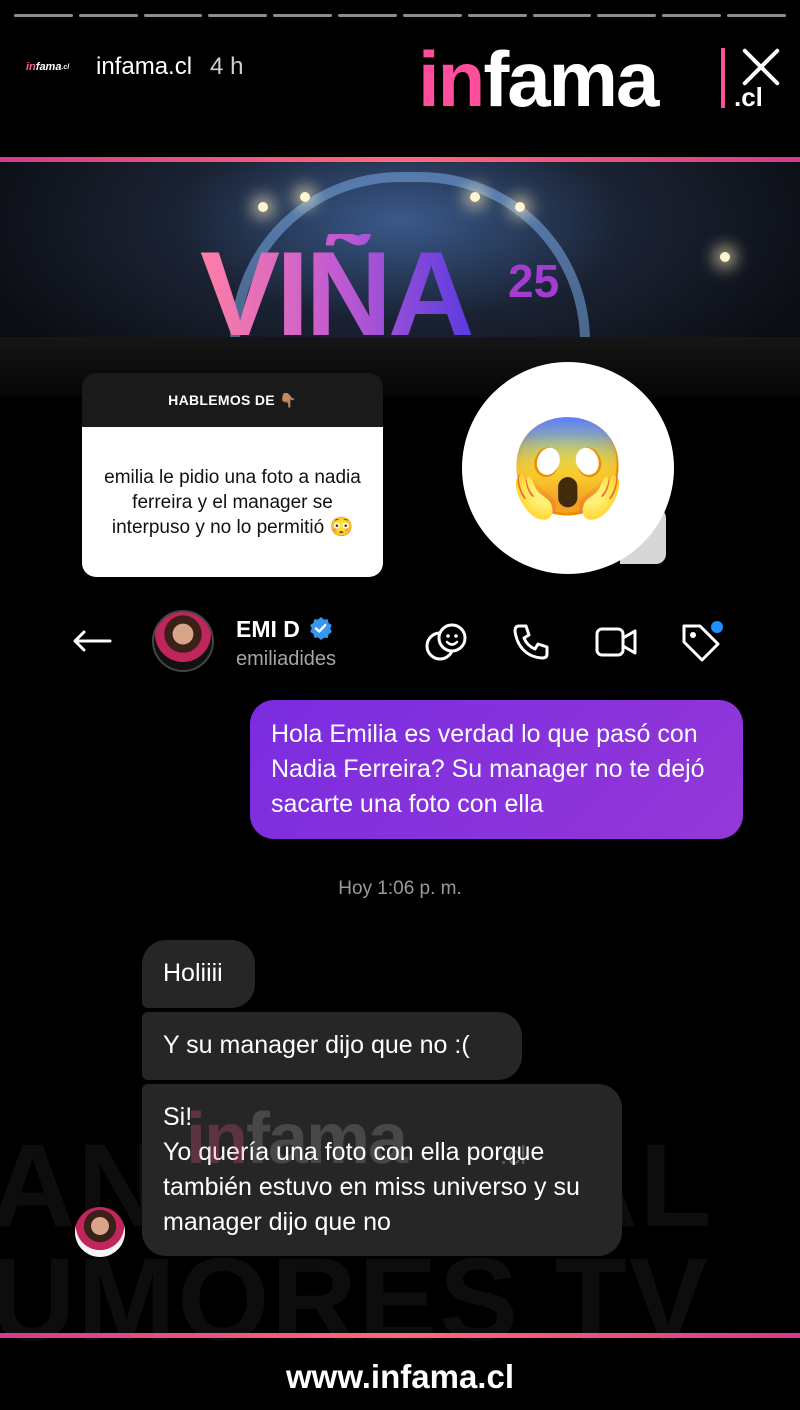  Describe the element at coordinates (144, 67) in the screenshot. I see `account-name: infama.cl` at that location.